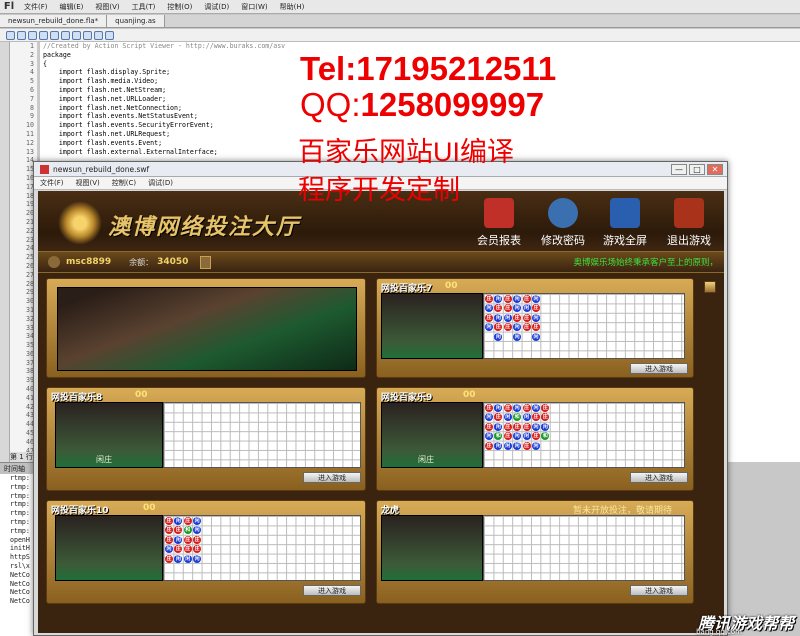  I want to click on line-number: 32, so click(30, 318).